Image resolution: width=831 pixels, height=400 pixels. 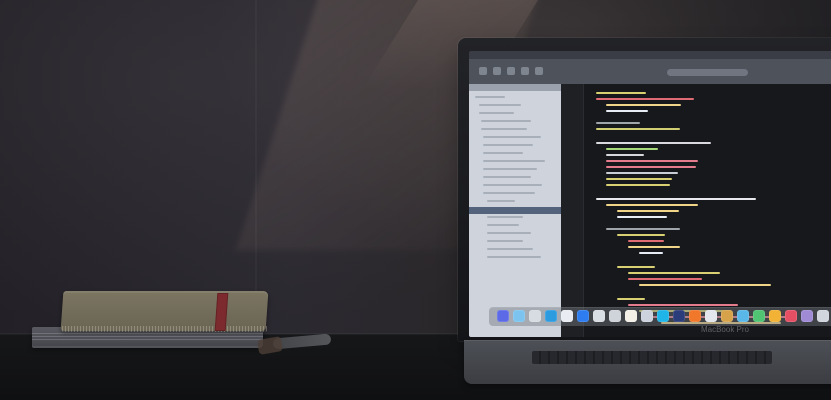 I want to click on project-tree-pane, so click(x=515, y=210).